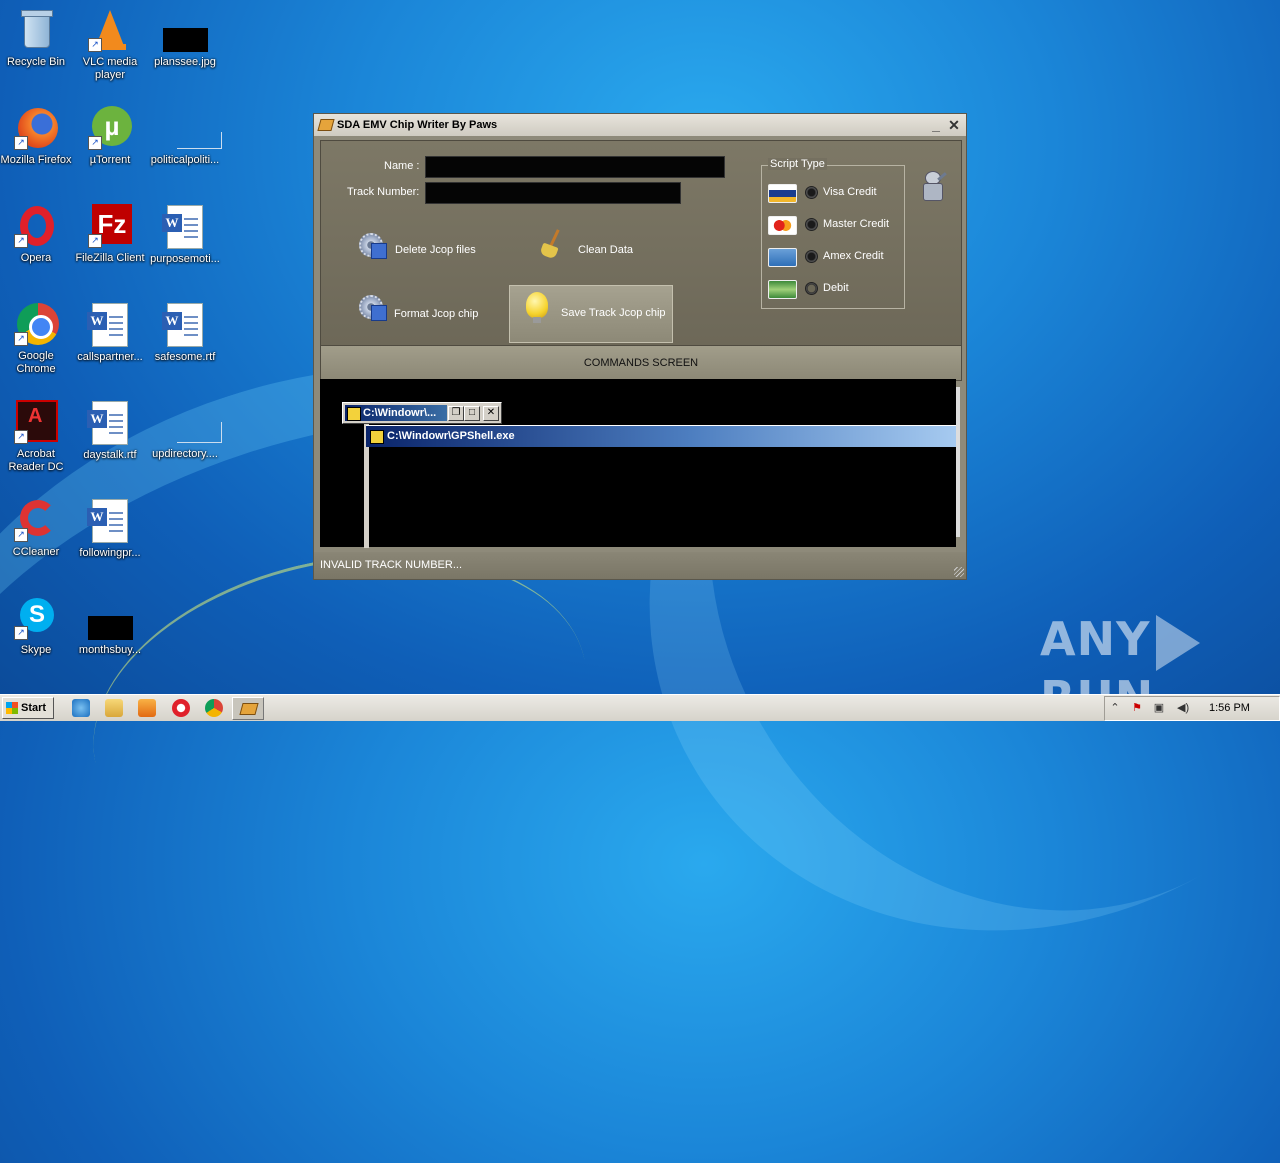 The width and height of the screenshot is (1280, 1163). I want to click on delete-jcop-files-button: Delete Jcop files, so click(432, 248).